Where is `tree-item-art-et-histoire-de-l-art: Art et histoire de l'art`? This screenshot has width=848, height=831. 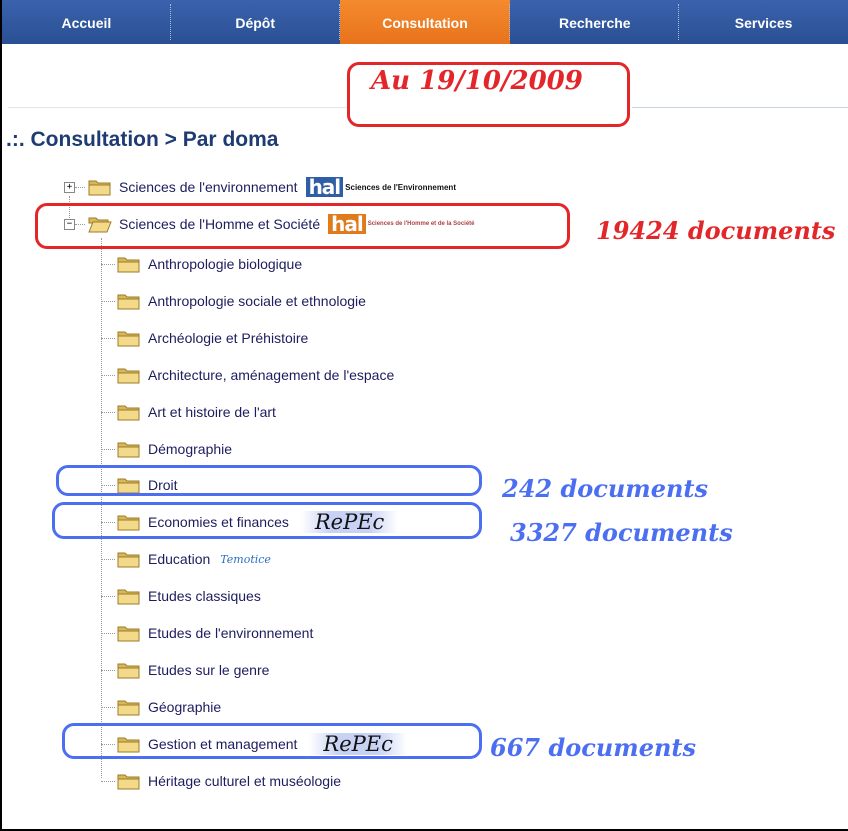 tree-item-art-et-histoire-de-l-art: Art et histoire de l'art is located at coordinates (196, 412).